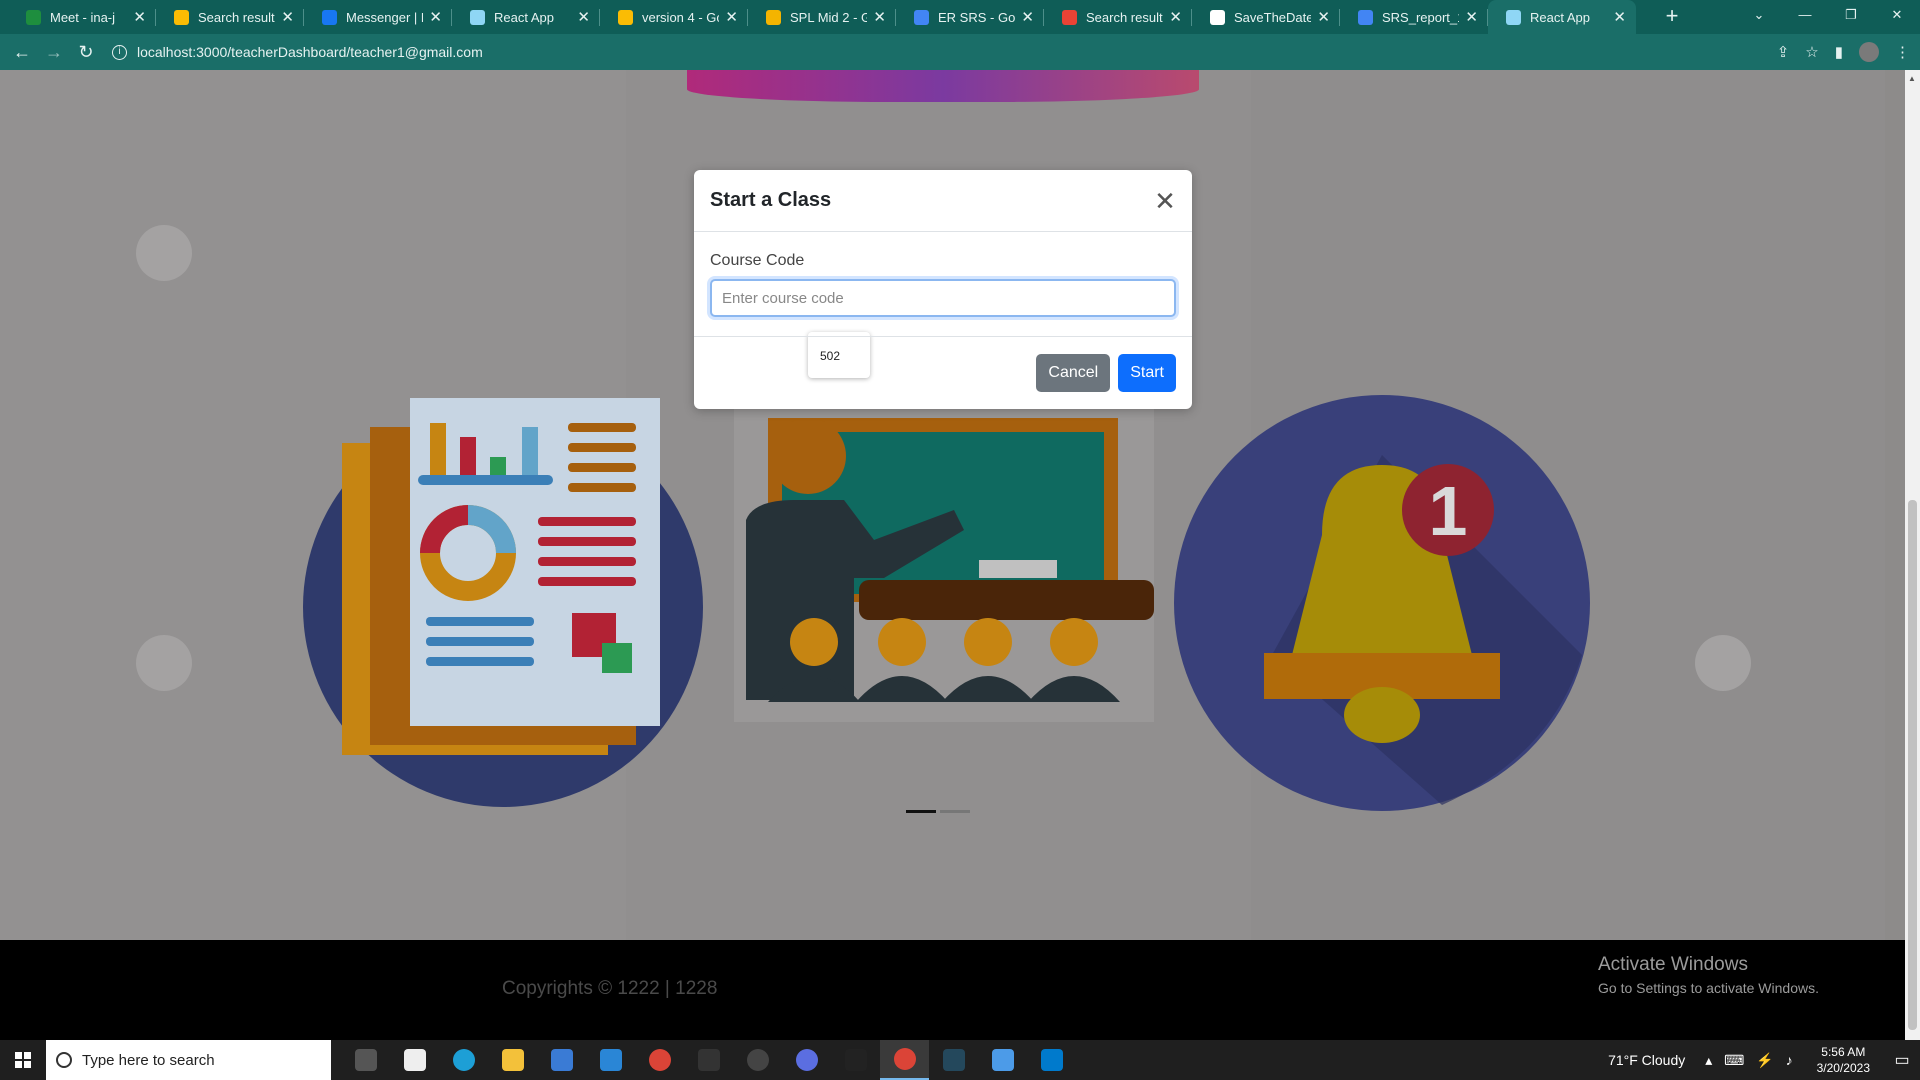 The width and height of the screenshot is (1920, 1080). I want to click on github-icon, so click(1217, 17).